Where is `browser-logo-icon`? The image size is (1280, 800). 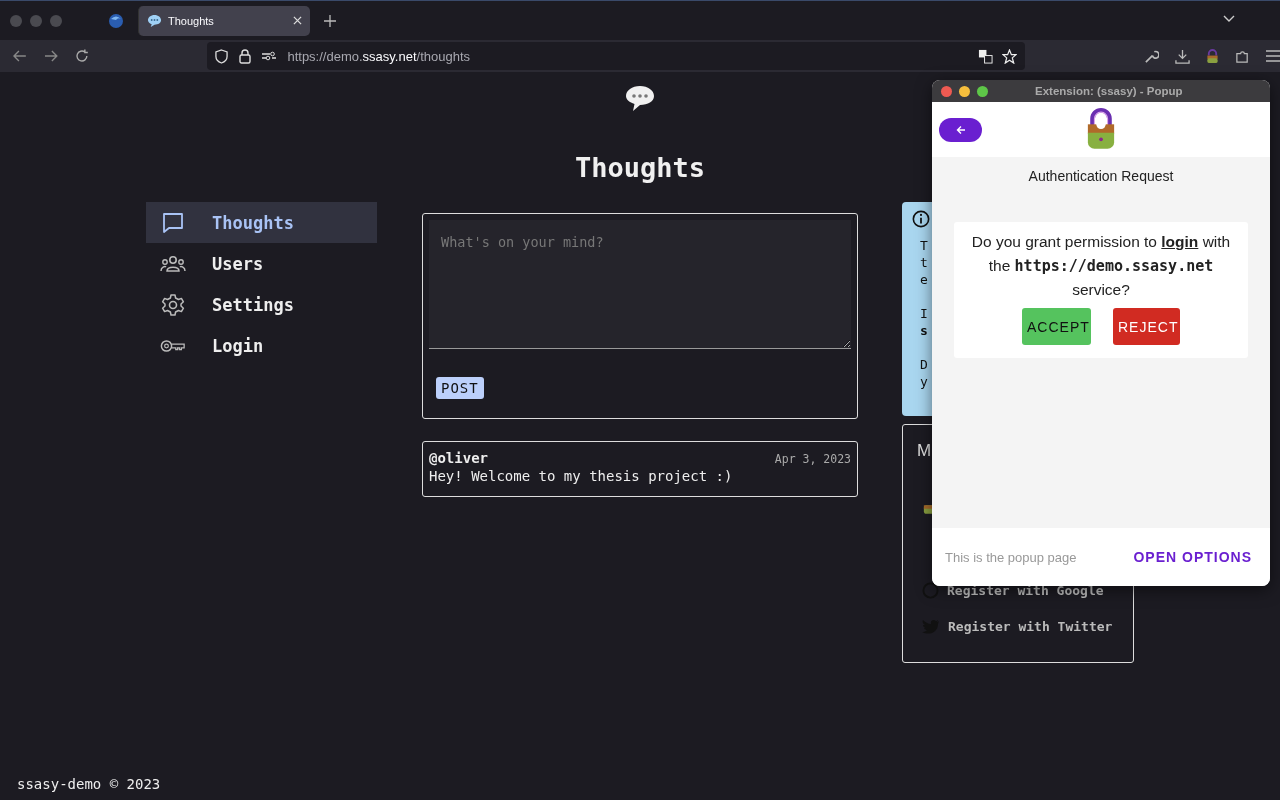 browser-logo-icon is located at coordinates (116, 20).